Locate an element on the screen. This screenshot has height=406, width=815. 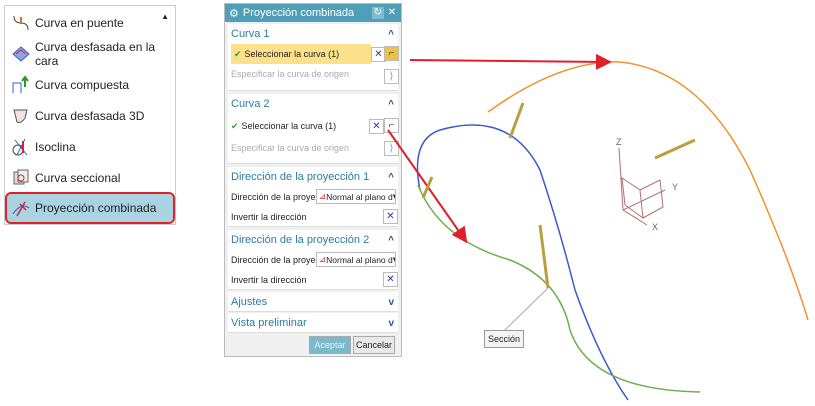
axis-triad is located at coordinates (642, 186).